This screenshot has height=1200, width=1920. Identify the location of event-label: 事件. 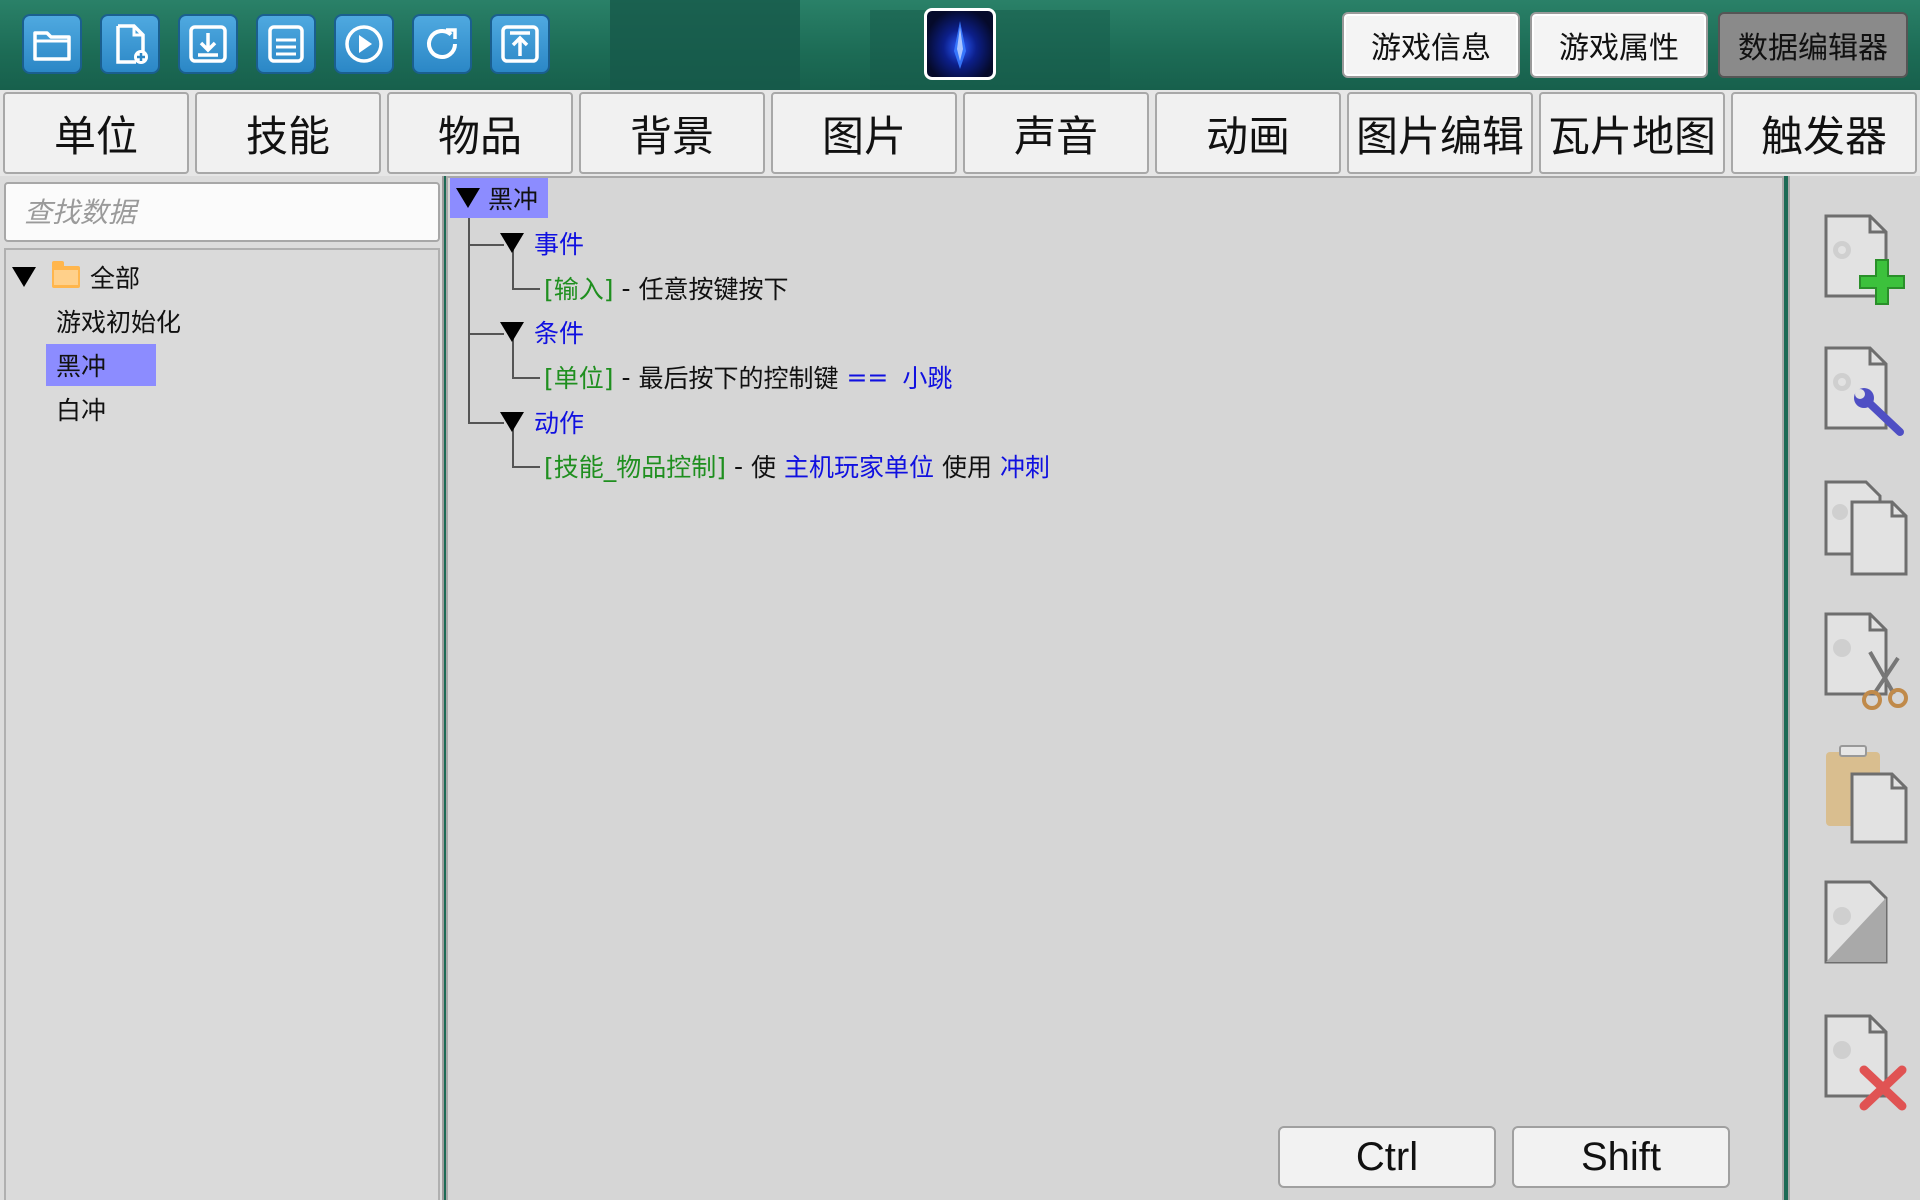
(559, 244).